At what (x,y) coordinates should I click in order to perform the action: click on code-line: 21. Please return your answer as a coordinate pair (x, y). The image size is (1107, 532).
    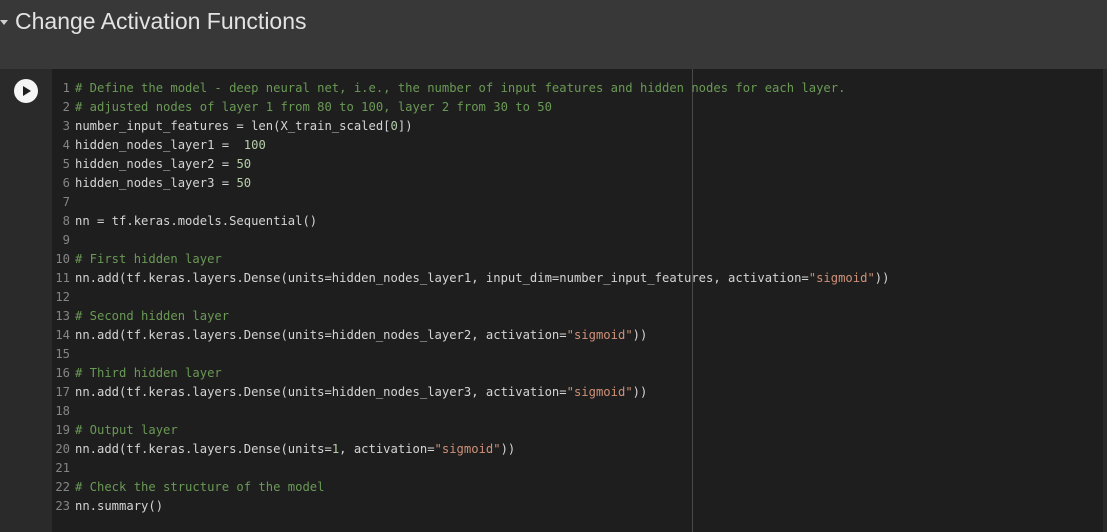
    Looking at the image, I should click on (577, 468).